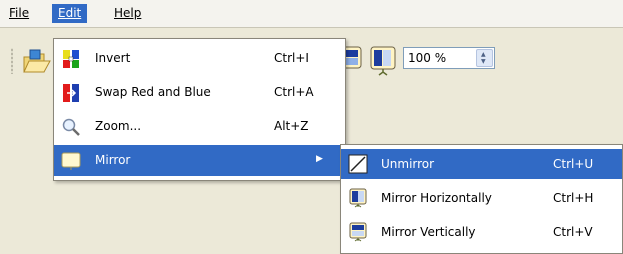  I want to click on menu-edit-label: Edit, so click(70, 13).